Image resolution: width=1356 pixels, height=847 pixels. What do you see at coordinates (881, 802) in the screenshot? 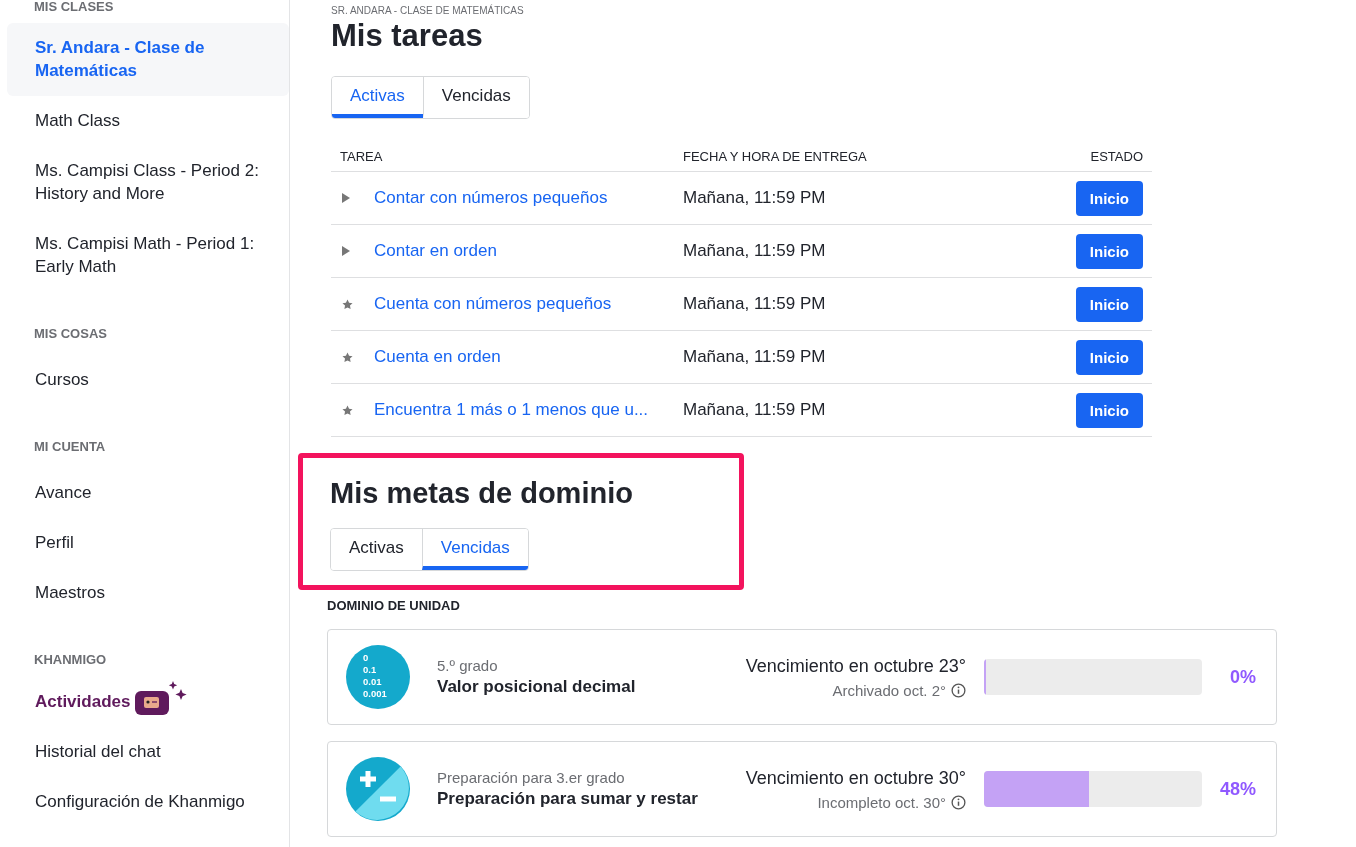
I see `status-text: Incompleto oct. 30°` at bounding box center [881, 802].